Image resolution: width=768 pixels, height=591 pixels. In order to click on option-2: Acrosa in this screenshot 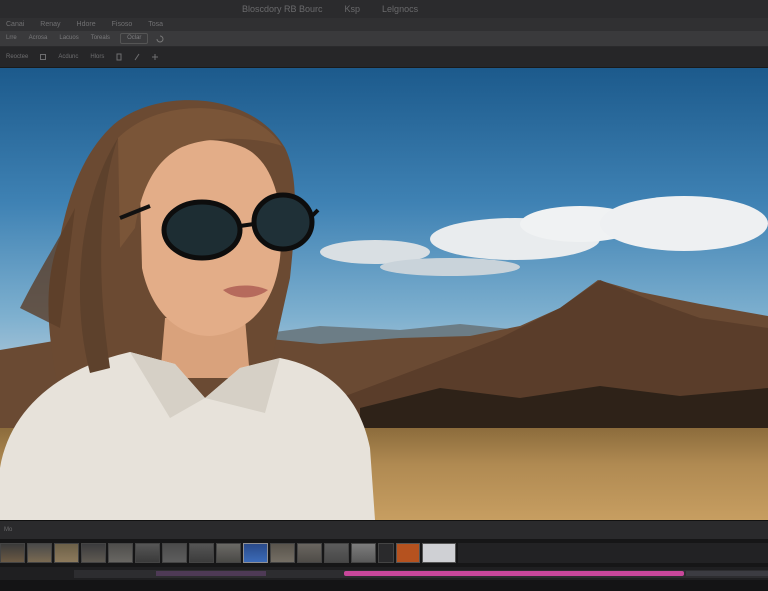, I will do `click(38, 38)`.